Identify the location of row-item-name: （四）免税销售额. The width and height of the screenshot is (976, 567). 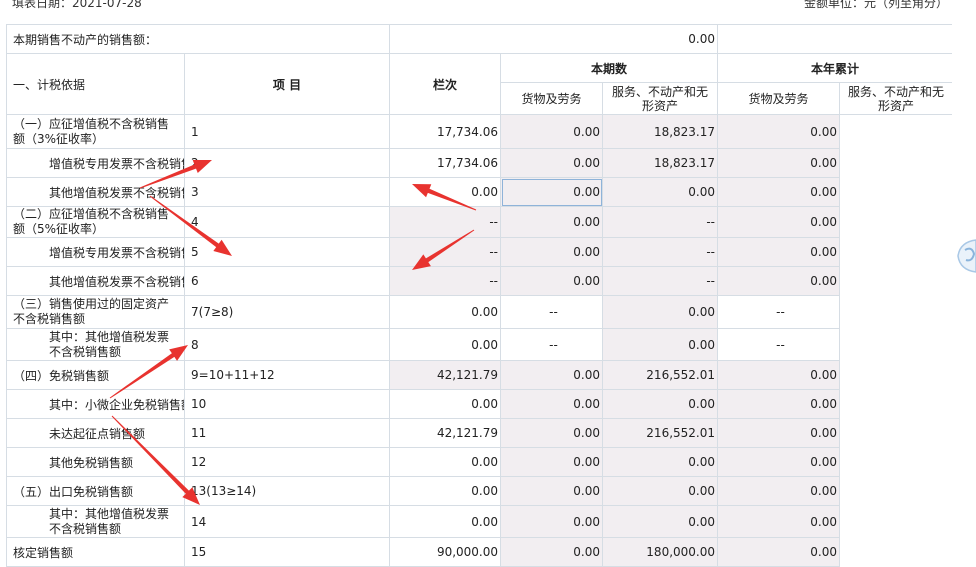
(95, 375).